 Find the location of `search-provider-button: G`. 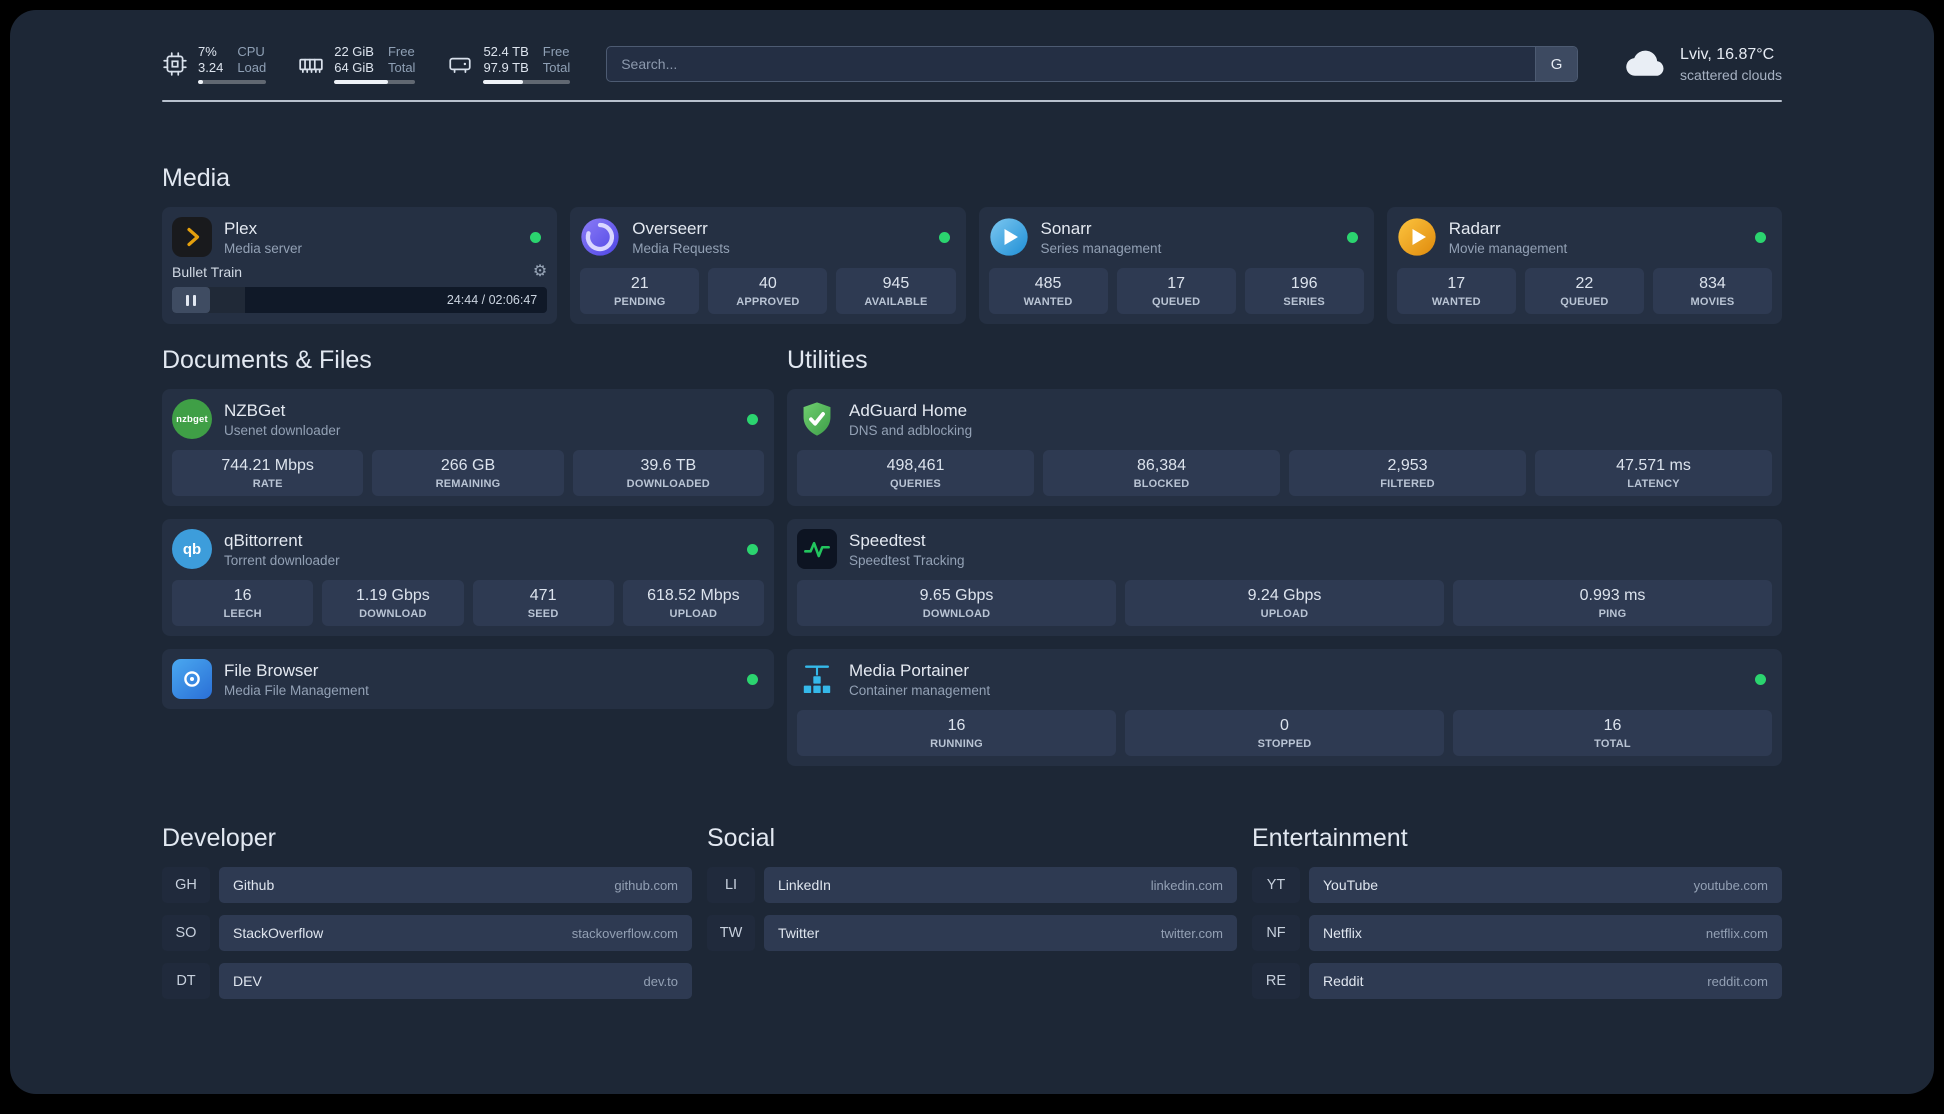

search-provider-button: G is located at coordinates (1556, 64).